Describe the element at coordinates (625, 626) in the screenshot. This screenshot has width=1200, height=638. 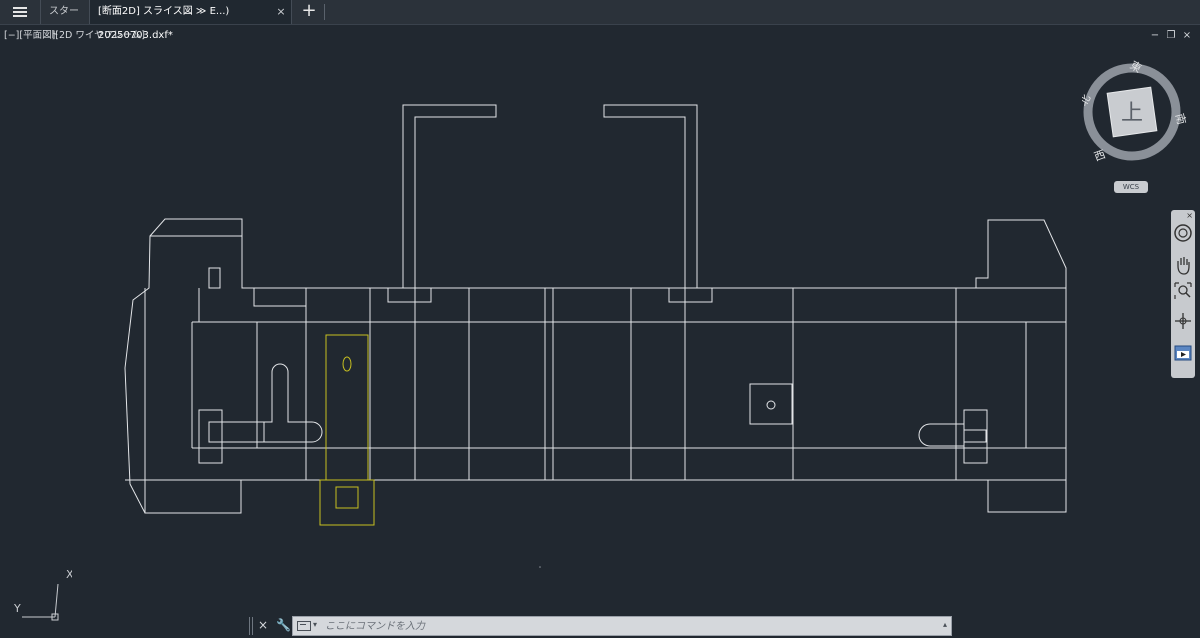
I see `command-input` at that location.